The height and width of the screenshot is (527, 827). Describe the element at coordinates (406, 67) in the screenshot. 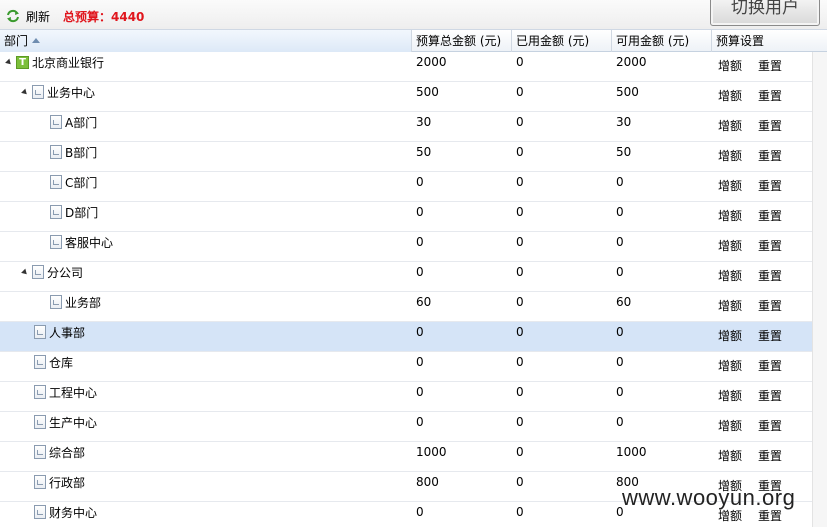

I see `table-row: T 北京商业银行 2000 0 2000 增额 重置` at that location.